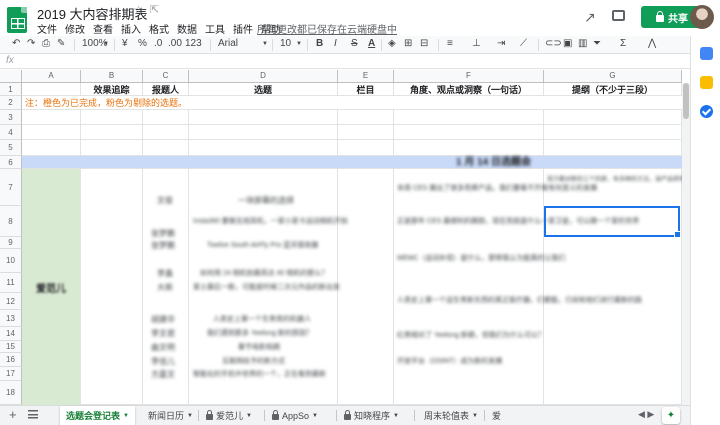 This screenshot has height=425, width=720. What do you see at coordinates (366, 76) in the screenshot?
I see `column-header-e: E` at bounding box center [366, 76].